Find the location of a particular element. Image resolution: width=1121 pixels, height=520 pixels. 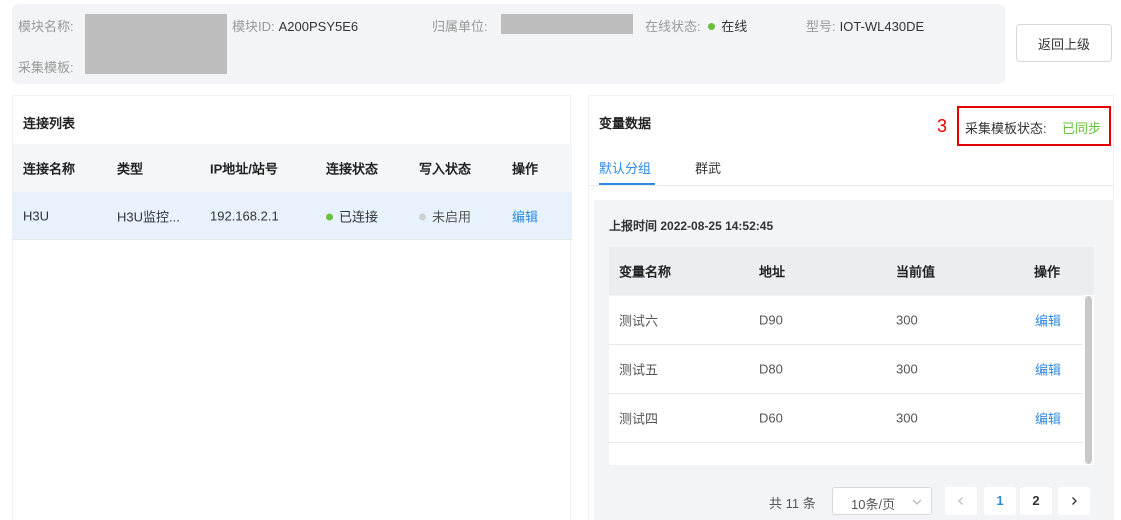

variable-data-title: 变量数据 is located at coordinates (625, 123).